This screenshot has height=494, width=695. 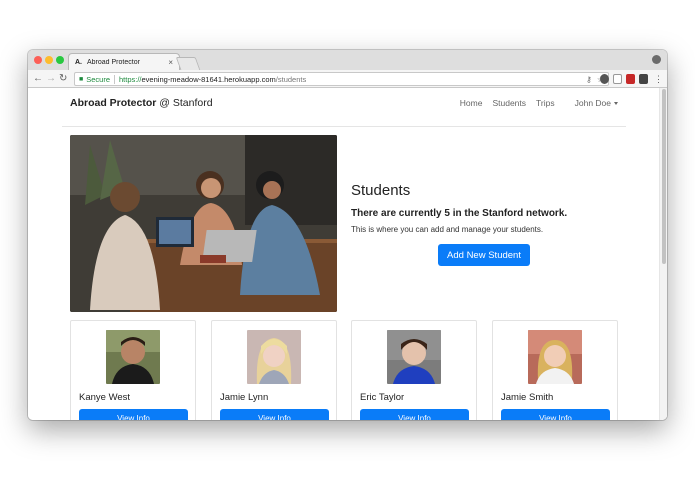 I want to click on student-name: Eric Taylor, so click(x=382, y=397).